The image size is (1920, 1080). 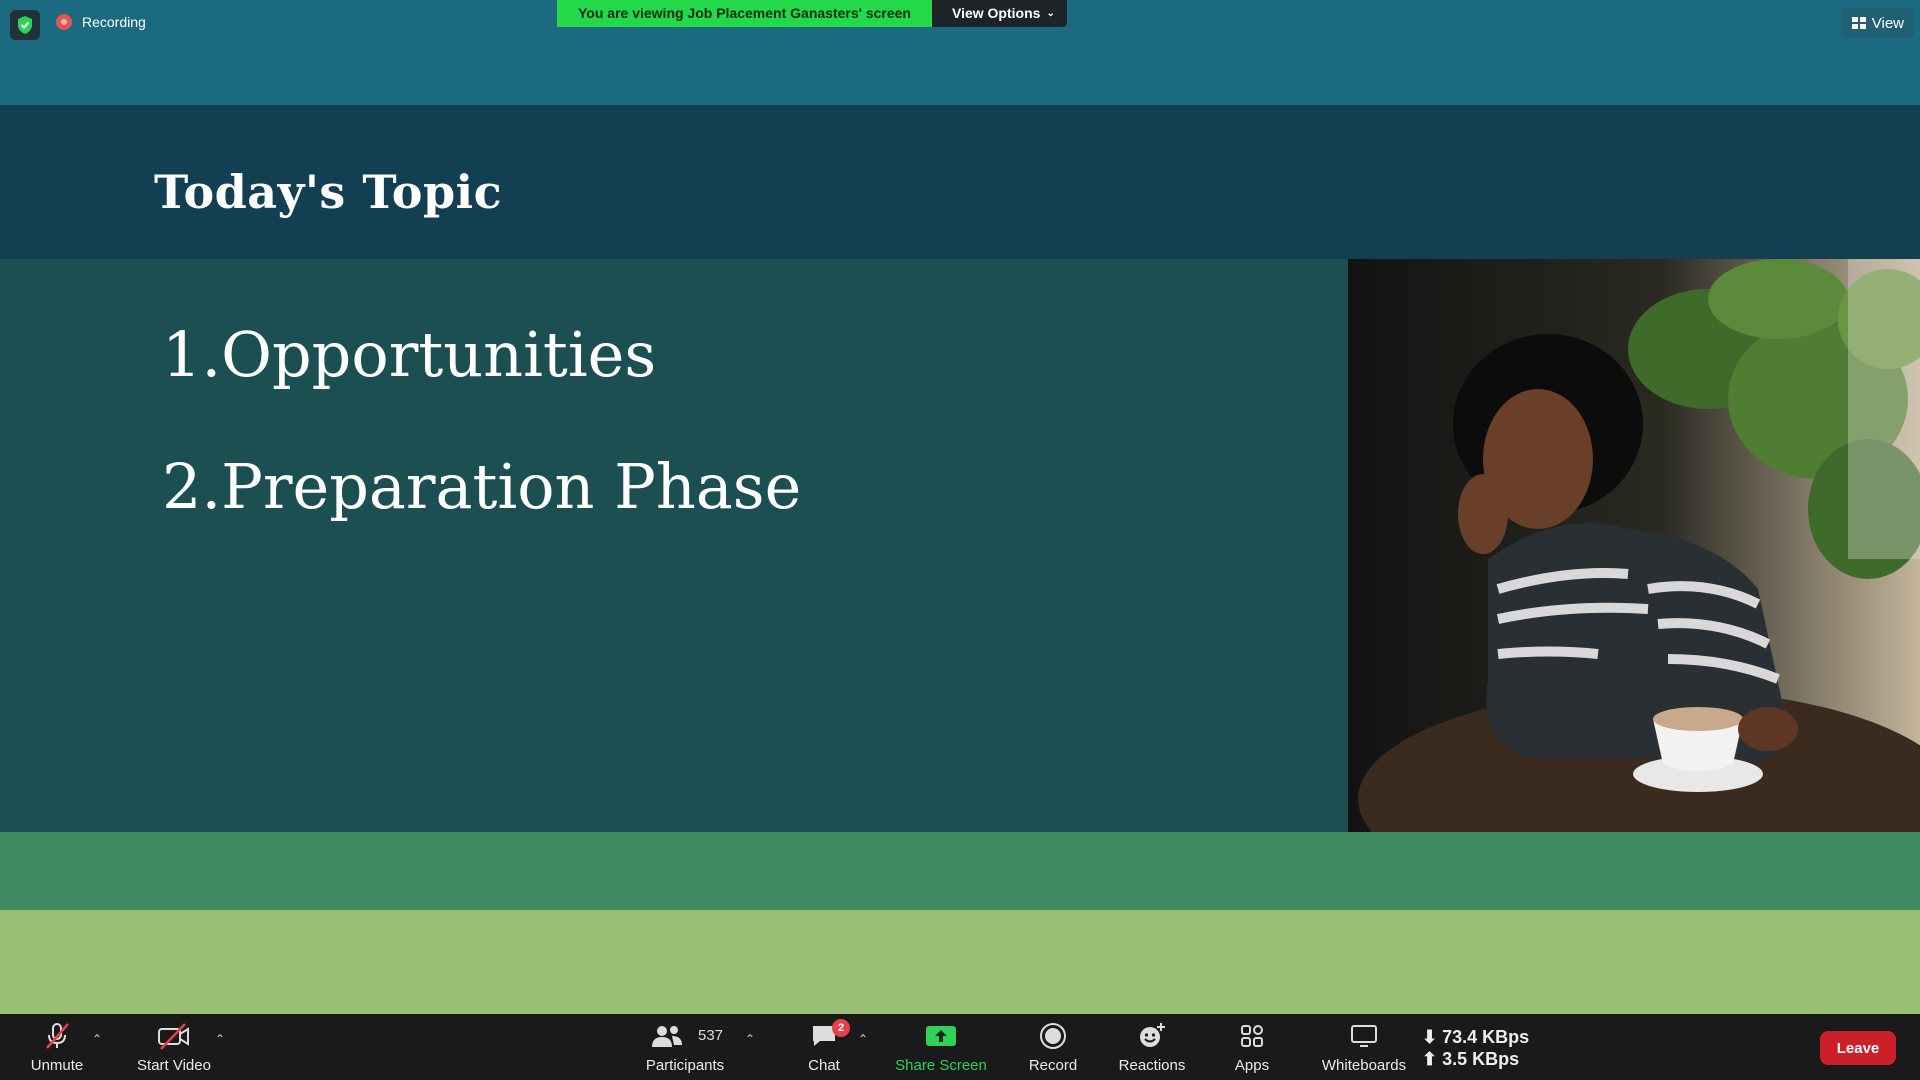 What do you see at coordinates (57, 1065) in the screenshot?
I see `unmute-label: Unmute` at bounding box center [57, 1065].